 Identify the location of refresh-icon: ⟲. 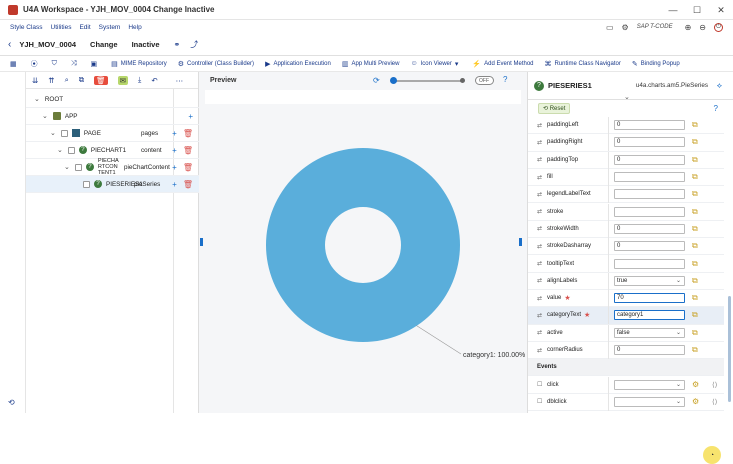
(11, 402).